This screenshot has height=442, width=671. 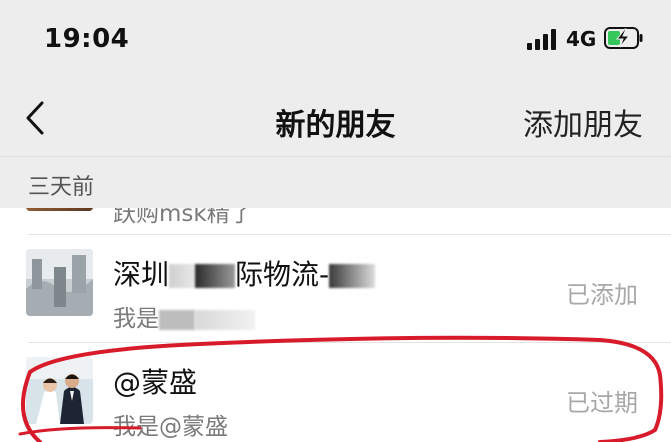 What do you see at coordinates (623, 38) in the screenshot?
I see `battery-charging-icon` at bounding box center [623, 38].